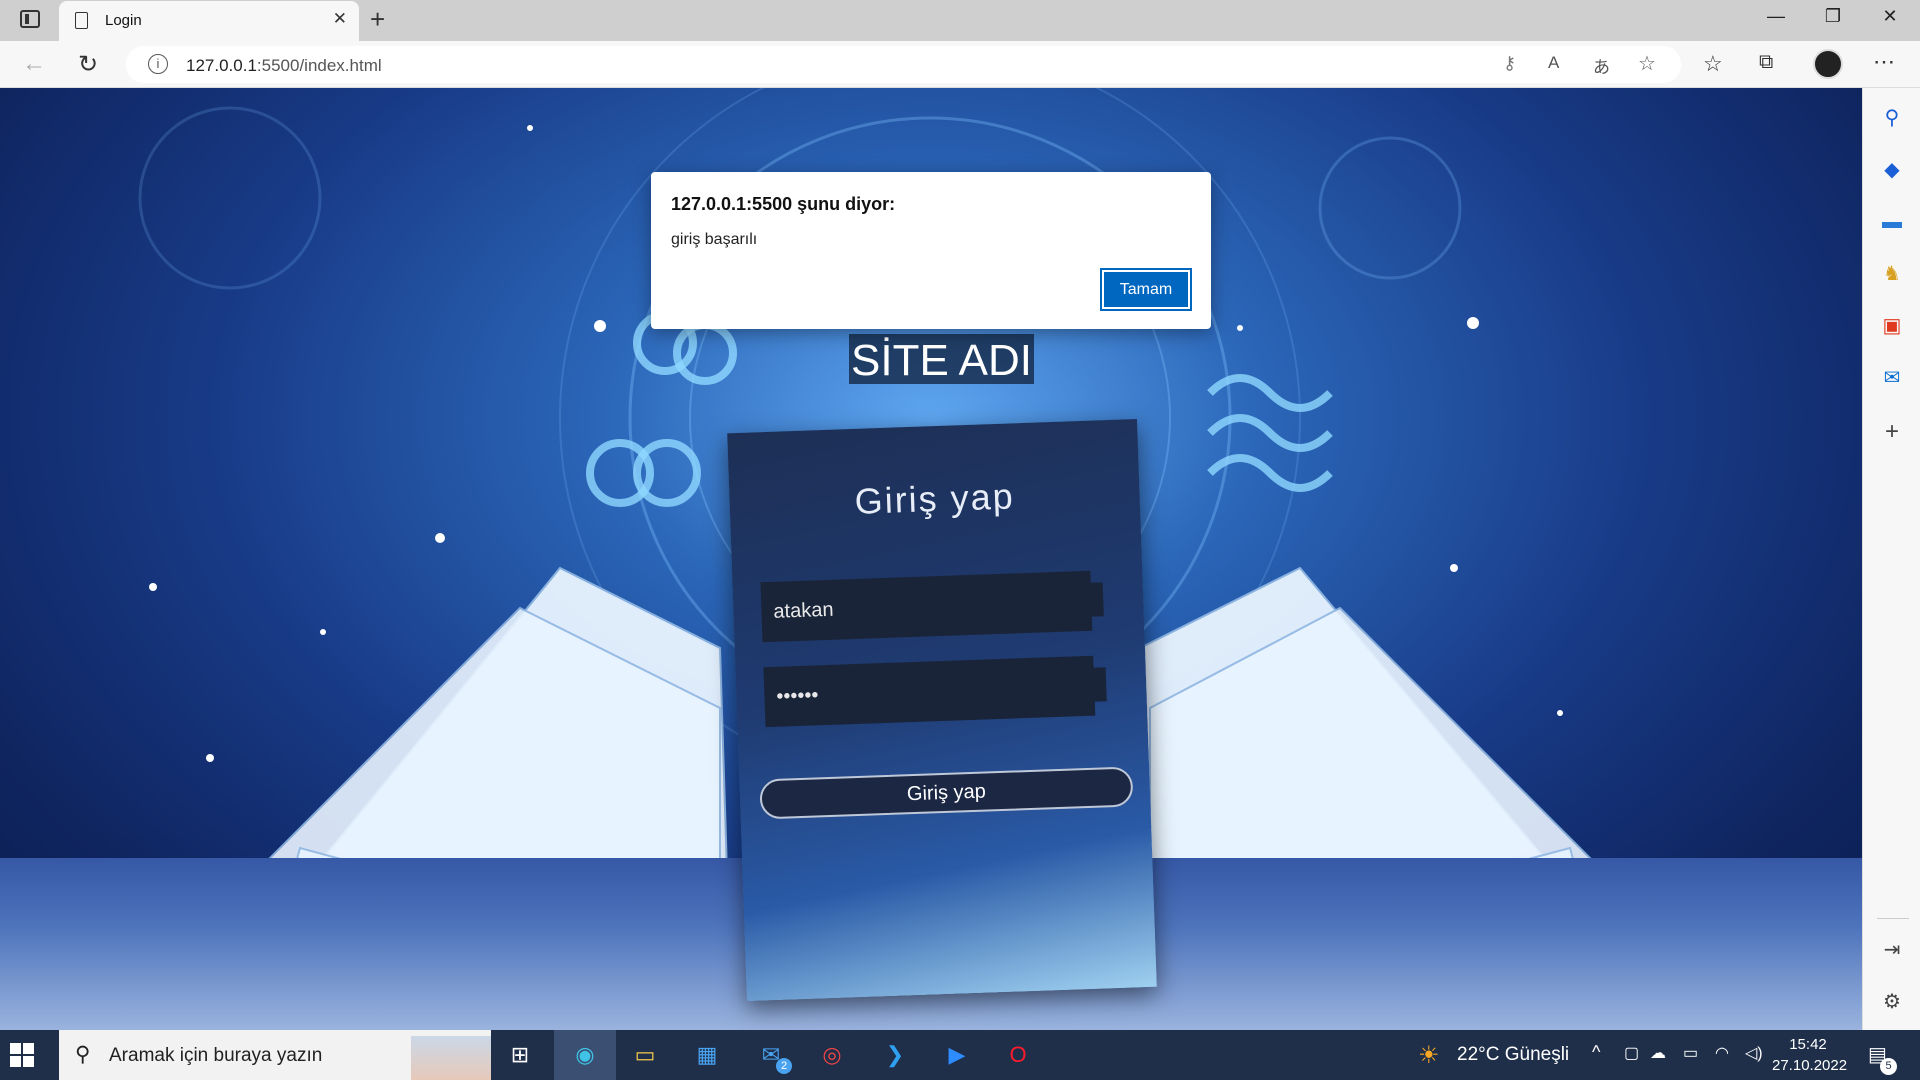  I want to click on search-placeholder: Aramak için buraya yazın, so click(216, 1055).